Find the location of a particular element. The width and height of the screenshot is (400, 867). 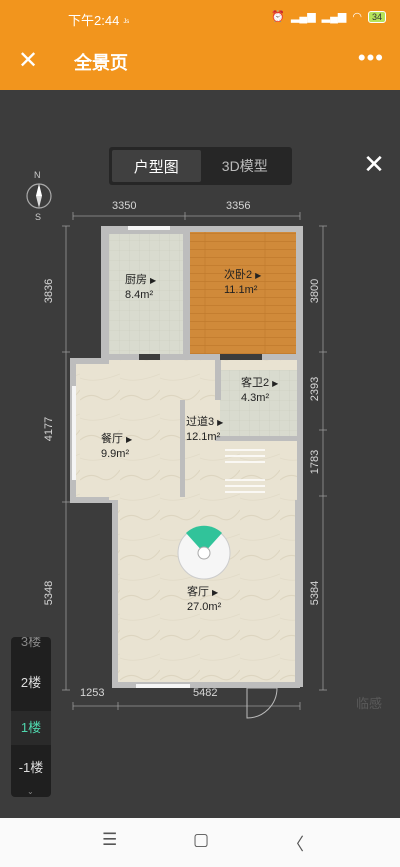

status-time: 下午2:44 ᴶˢ is located at coordinates (98, 19).